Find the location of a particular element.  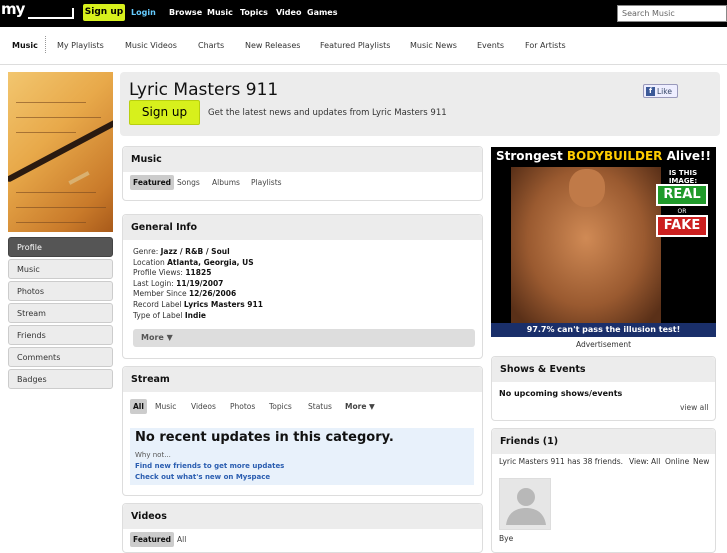

friends-summary: Lyric Masters 911 has 38 friends. is located at coordinates (561, 461).